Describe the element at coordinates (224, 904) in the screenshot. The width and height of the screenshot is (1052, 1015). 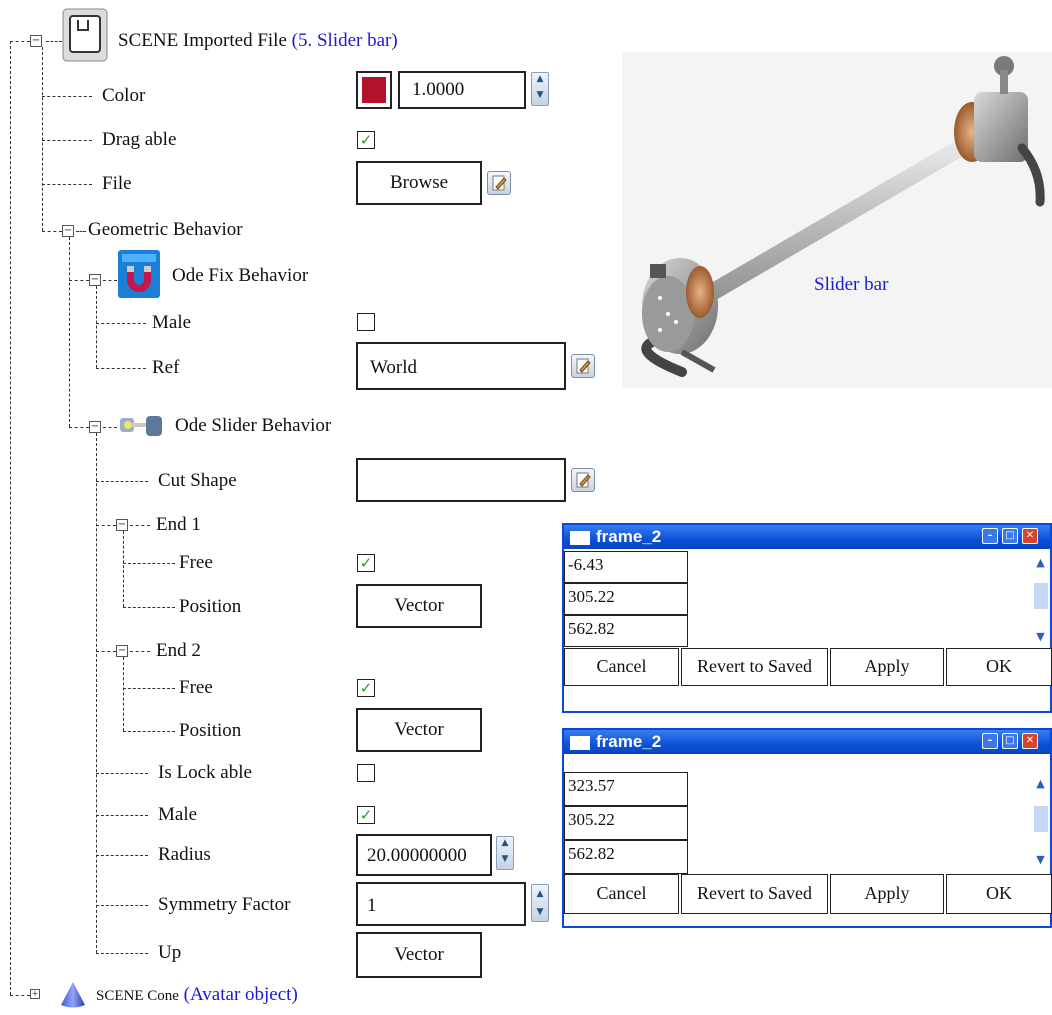
I see `symmetry-factor-label: Symmetry Factor` at that location.